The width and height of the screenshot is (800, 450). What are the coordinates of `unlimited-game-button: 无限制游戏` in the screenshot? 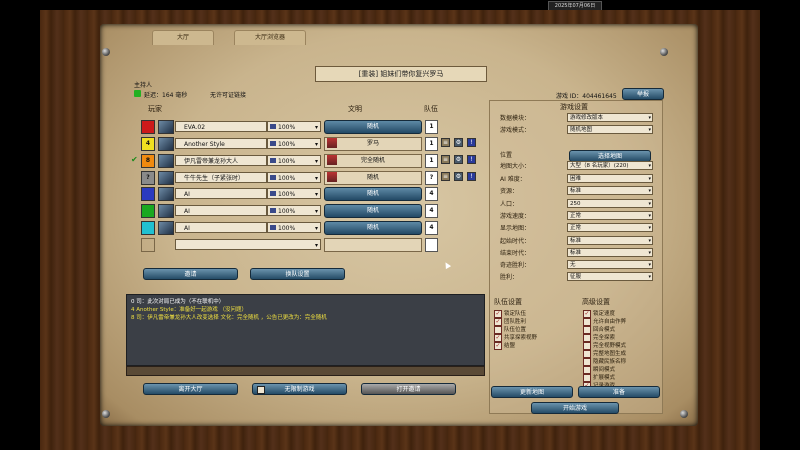 It's located at (299, 389).